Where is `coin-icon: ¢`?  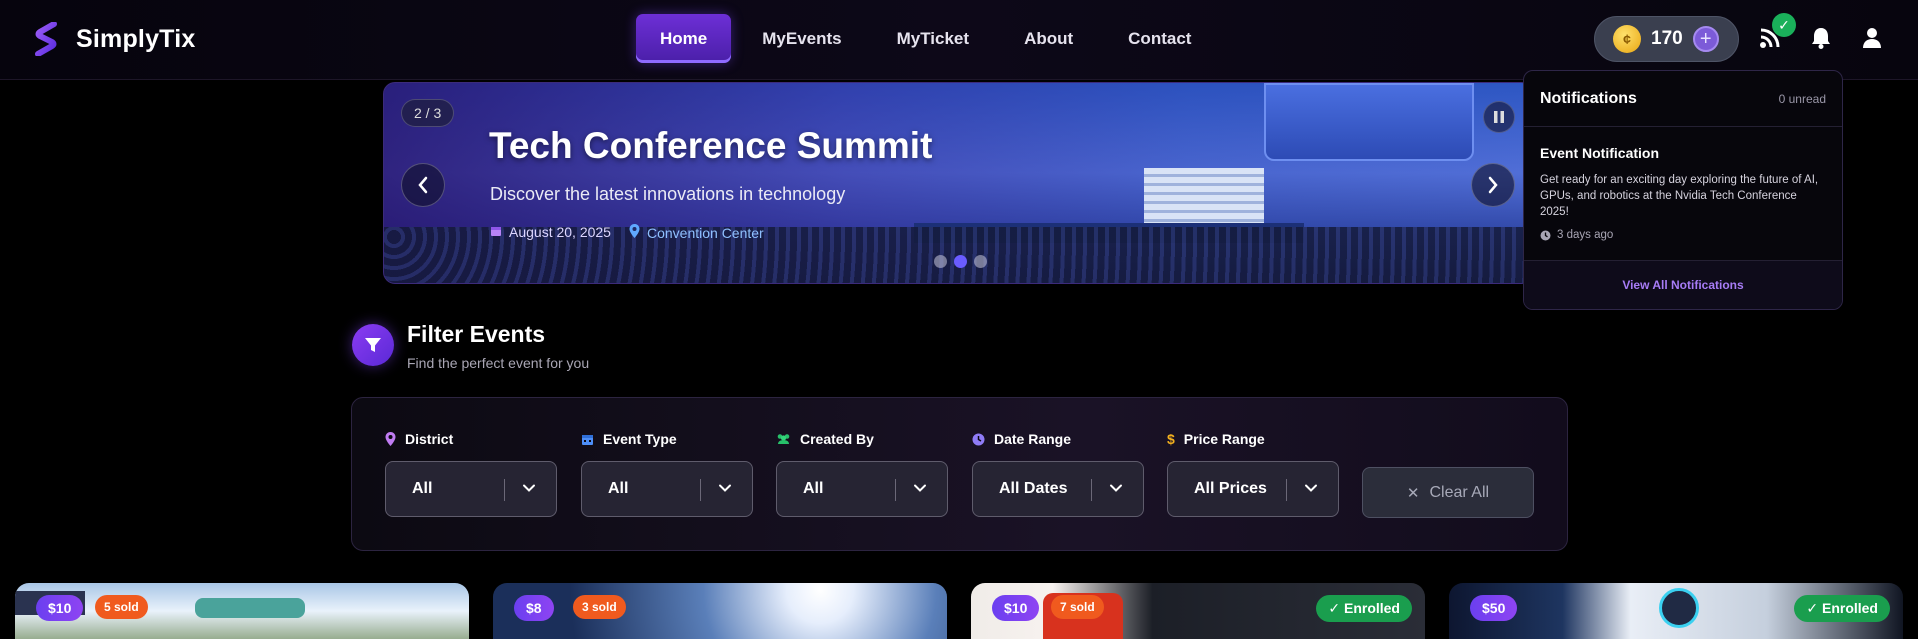 coin-icon: ¢ is located at coordinates (1627, 39).